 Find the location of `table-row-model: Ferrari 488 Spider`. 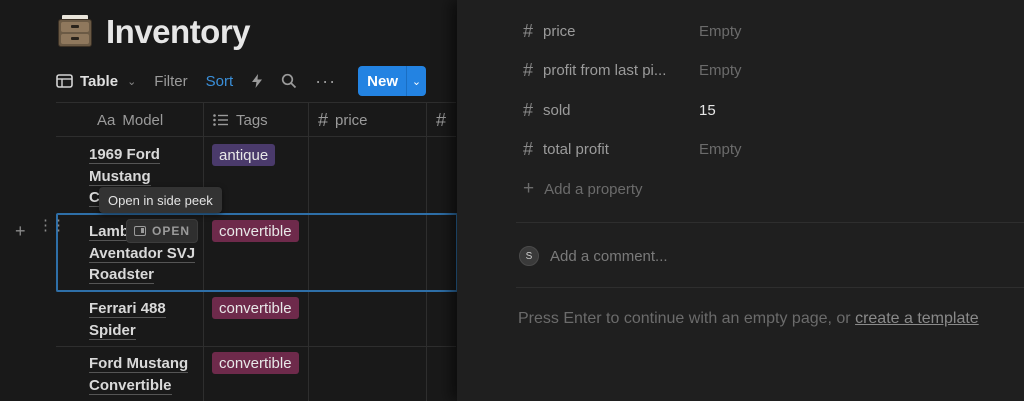

table-row-model: Ferrari 488 Spider is located at coordinates (144, 319).